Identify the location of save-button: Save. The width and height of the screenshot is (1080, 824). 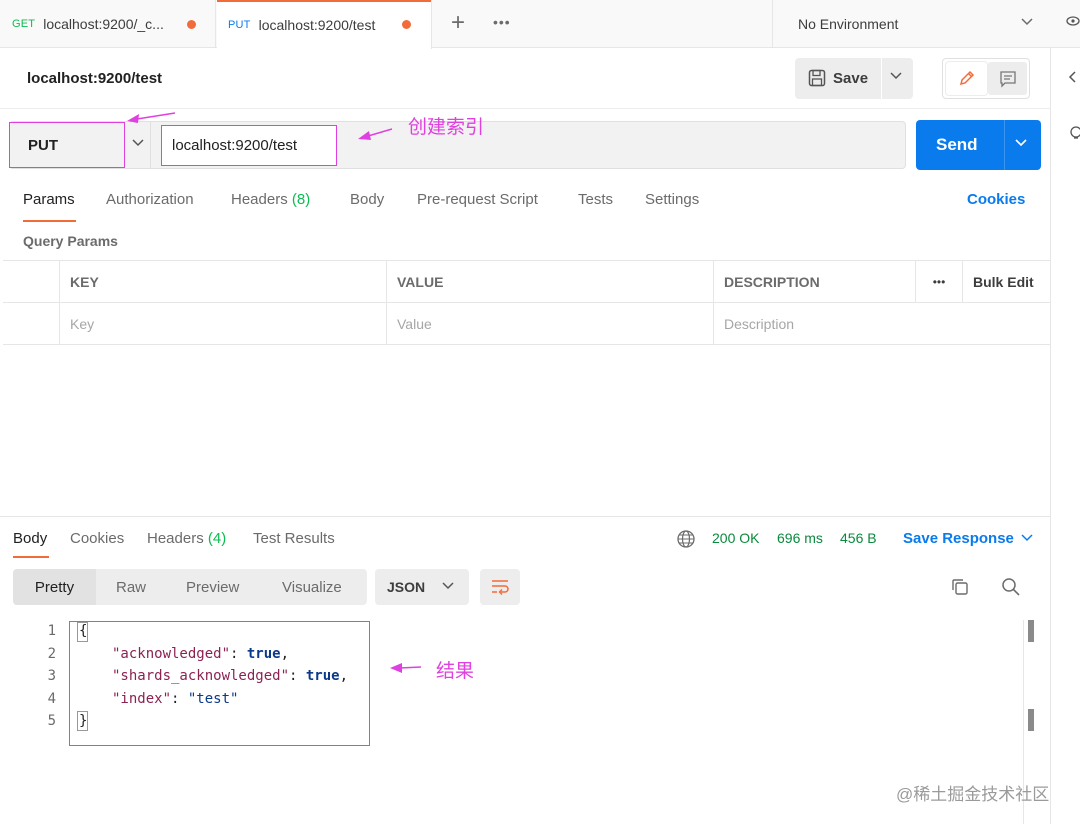
(854, 78).